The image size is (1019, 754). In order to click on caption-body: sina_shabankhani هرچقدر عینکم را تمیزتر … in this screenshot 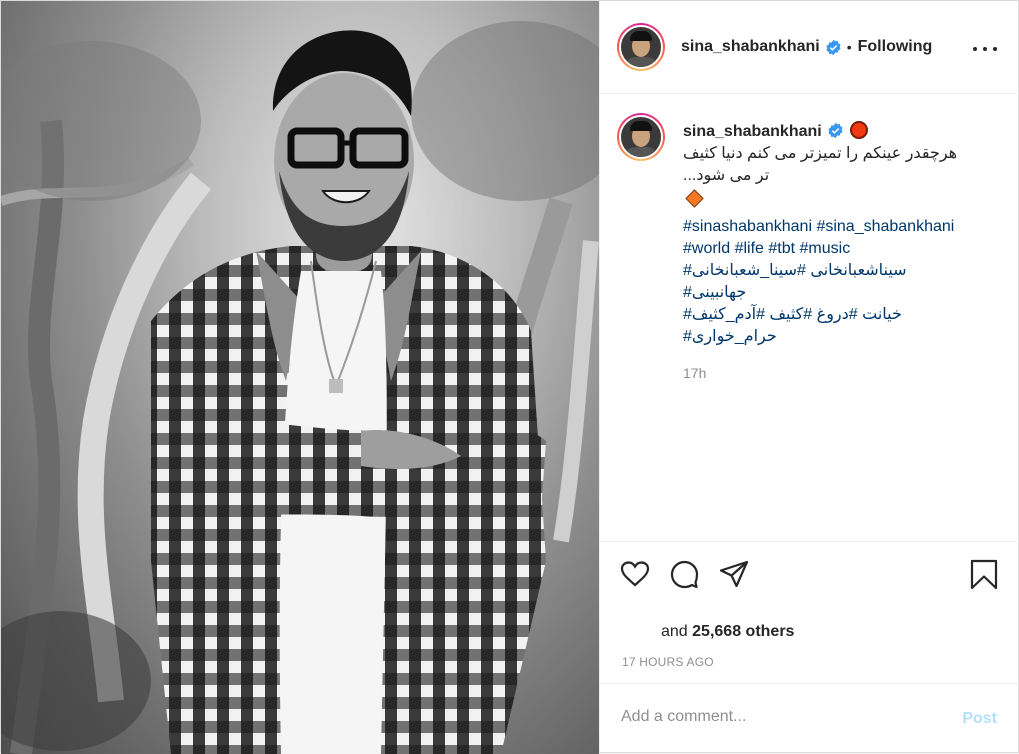, I will do `click(845, 248)`.